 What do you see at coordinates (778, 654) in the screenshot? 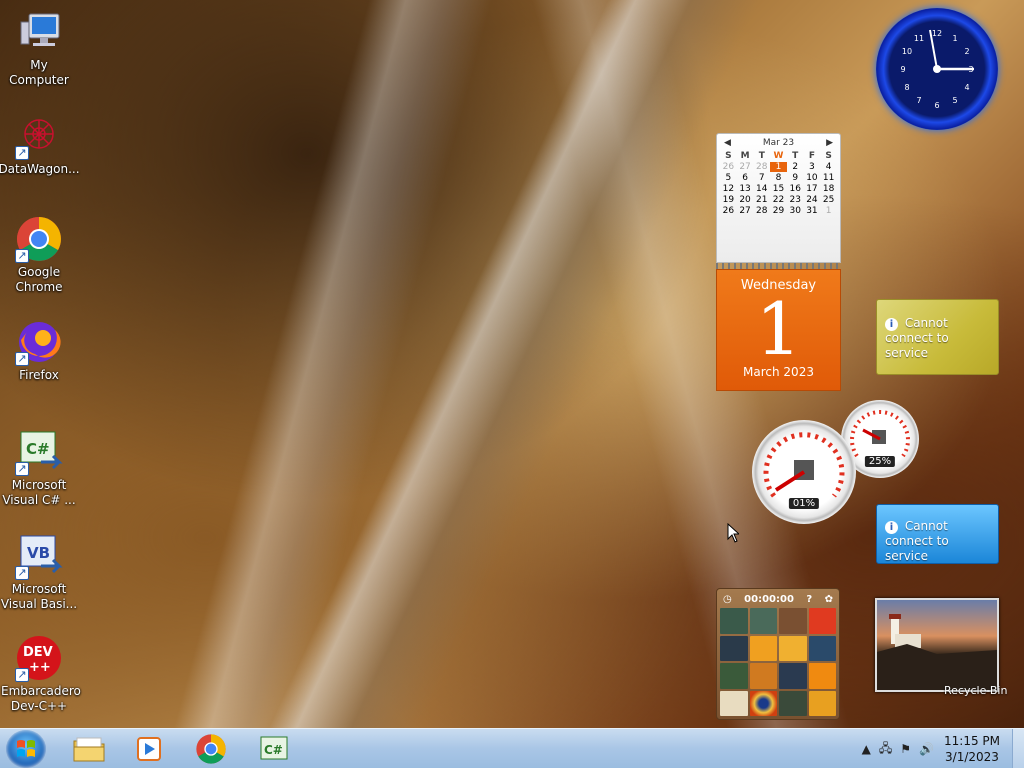
I see `picture-puzzle-gadget: ◷ 00:00:00 ? ✿` at bounding box center [778, 654].